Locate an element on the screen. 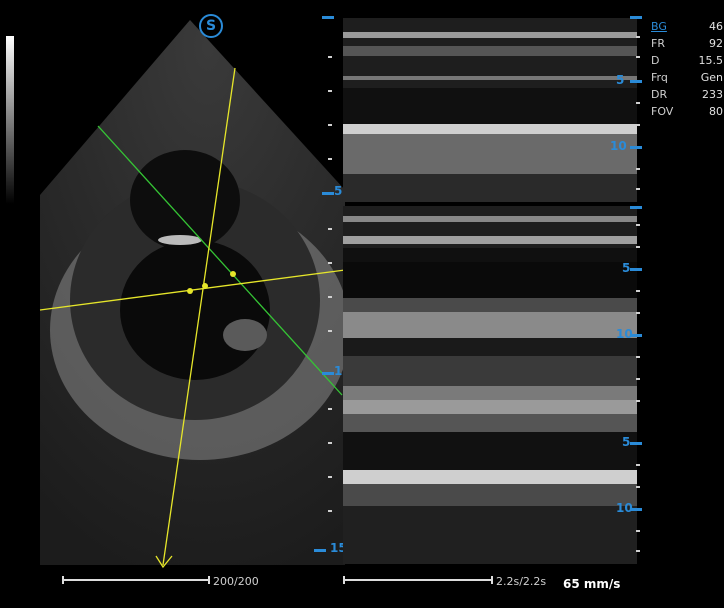 The width and height of the screenshot is (724, 608). mmode-top-depth-5: 5 is located at coordinates (620, 80).